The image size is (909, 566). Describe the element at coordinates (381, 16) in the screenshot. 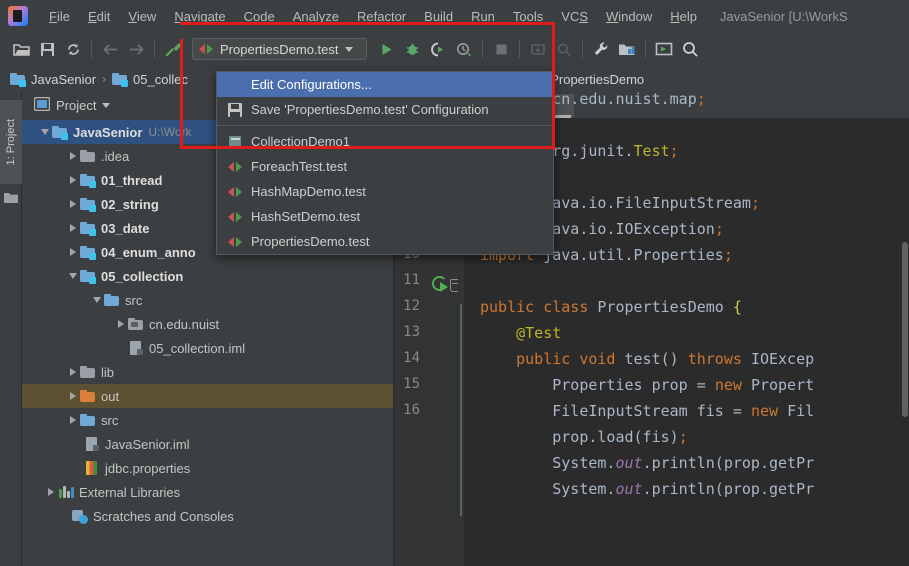

I see `menu-refactor: Refactor` at that location.